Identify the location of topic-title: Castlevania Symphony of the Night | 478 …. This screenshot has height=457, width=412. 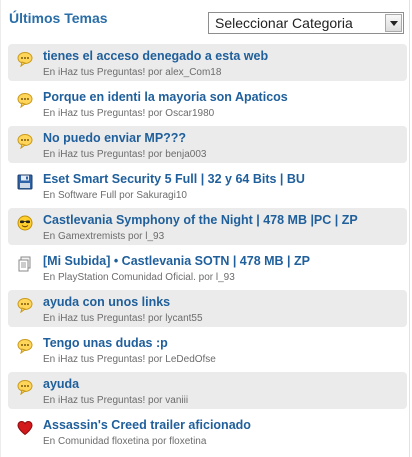
(200, 220).